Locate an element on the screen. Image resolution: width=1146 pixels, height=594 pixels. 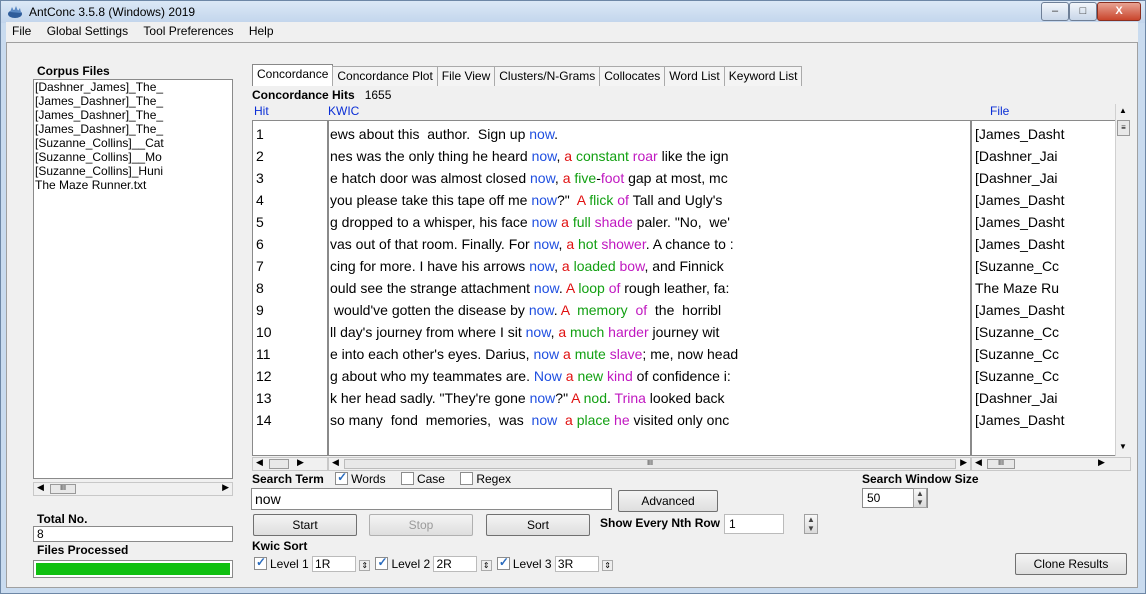
regex-checkbox is located at coordinates (467, 478).